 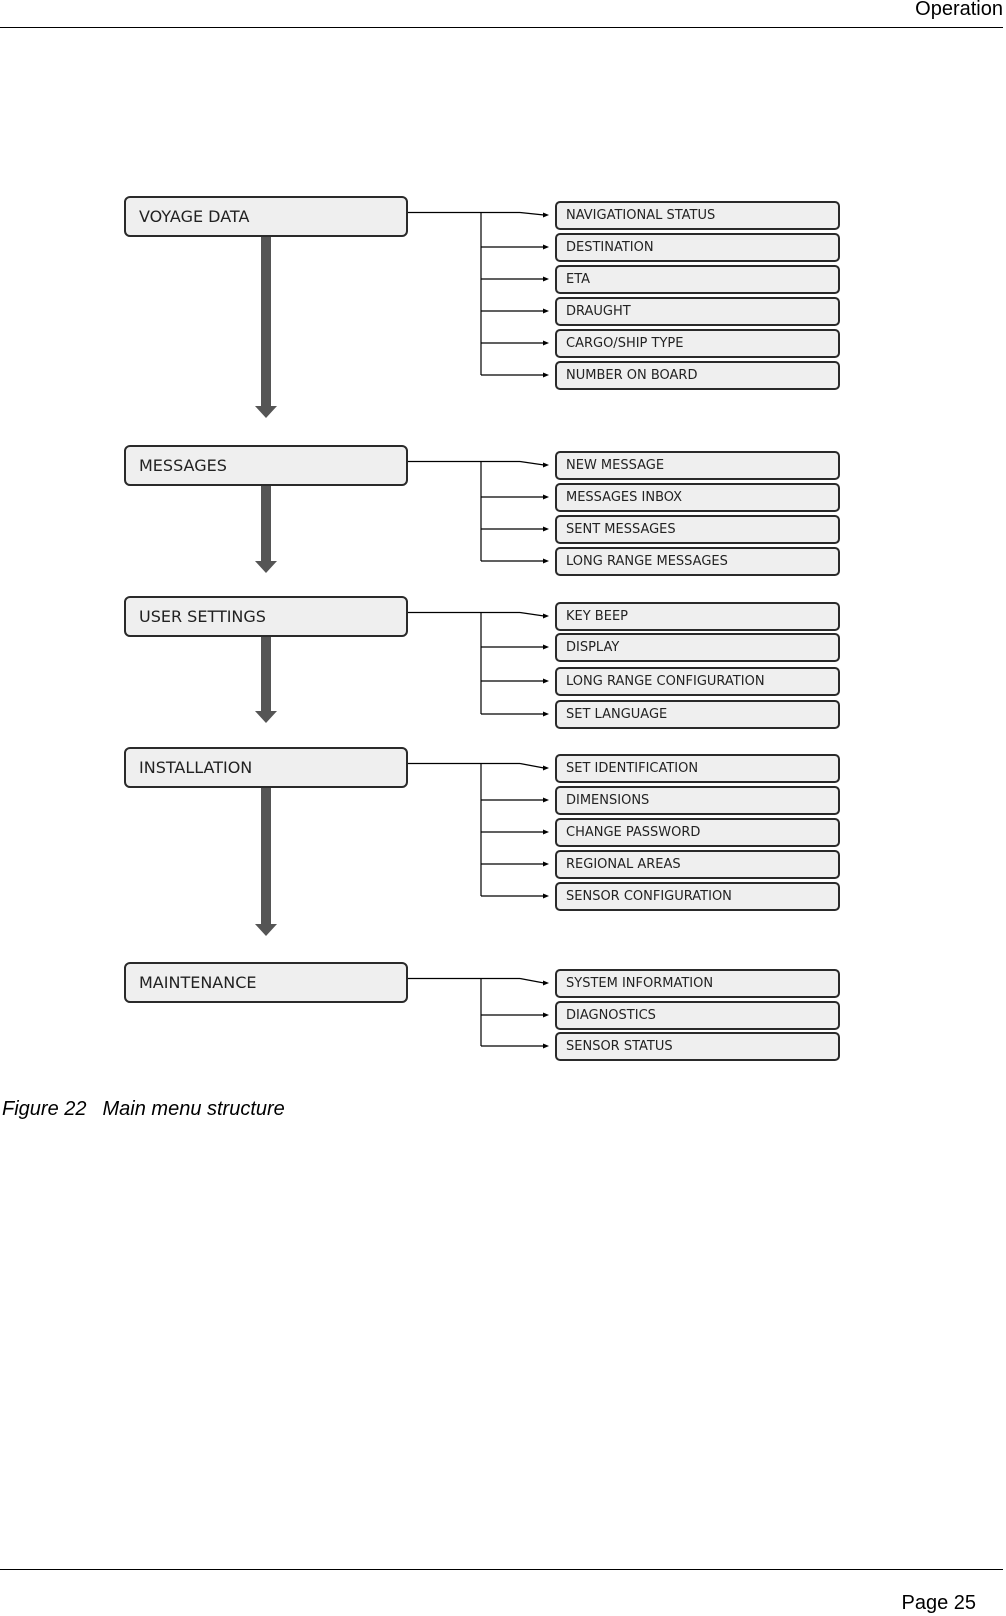 What do you see at coordinates (697, 864) in the screenshot?
I see `submenu-item-regional-areas: REGIONAL AREAS` at bounding box center [697, 864].